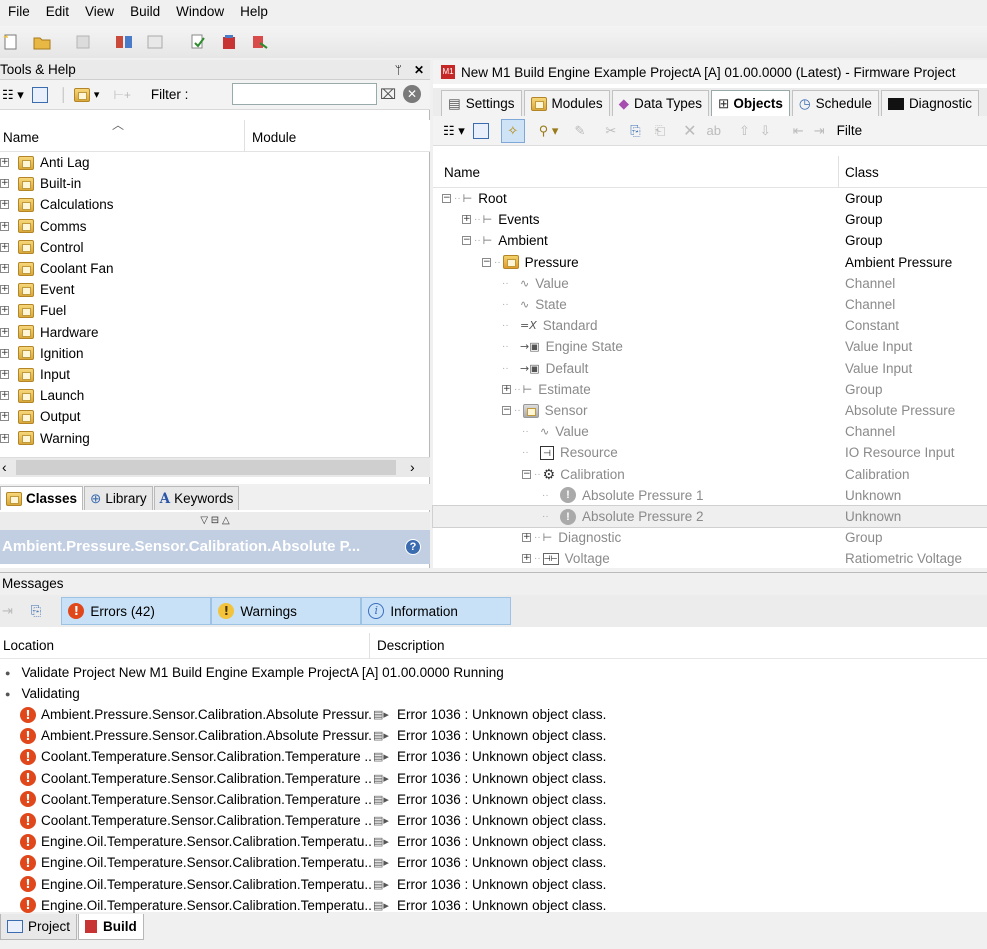  Describe the element at coordinates (710, 410) in the screenshot. I see `object-tree-row: − ·· Sensor Absolute Pressure` at that location.